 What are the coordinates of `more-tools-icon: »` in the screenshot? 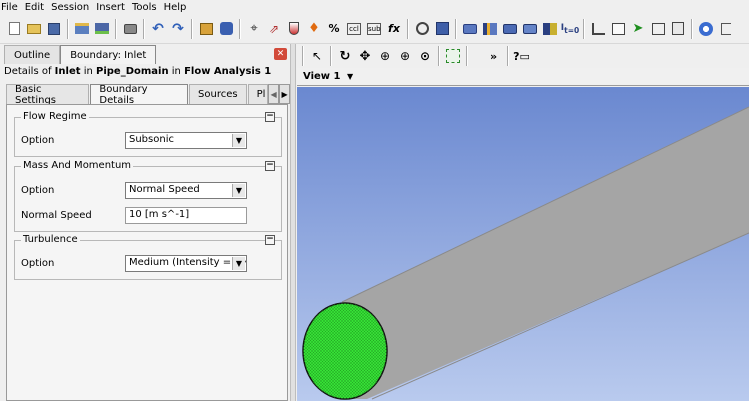 It's located at (493, 56).